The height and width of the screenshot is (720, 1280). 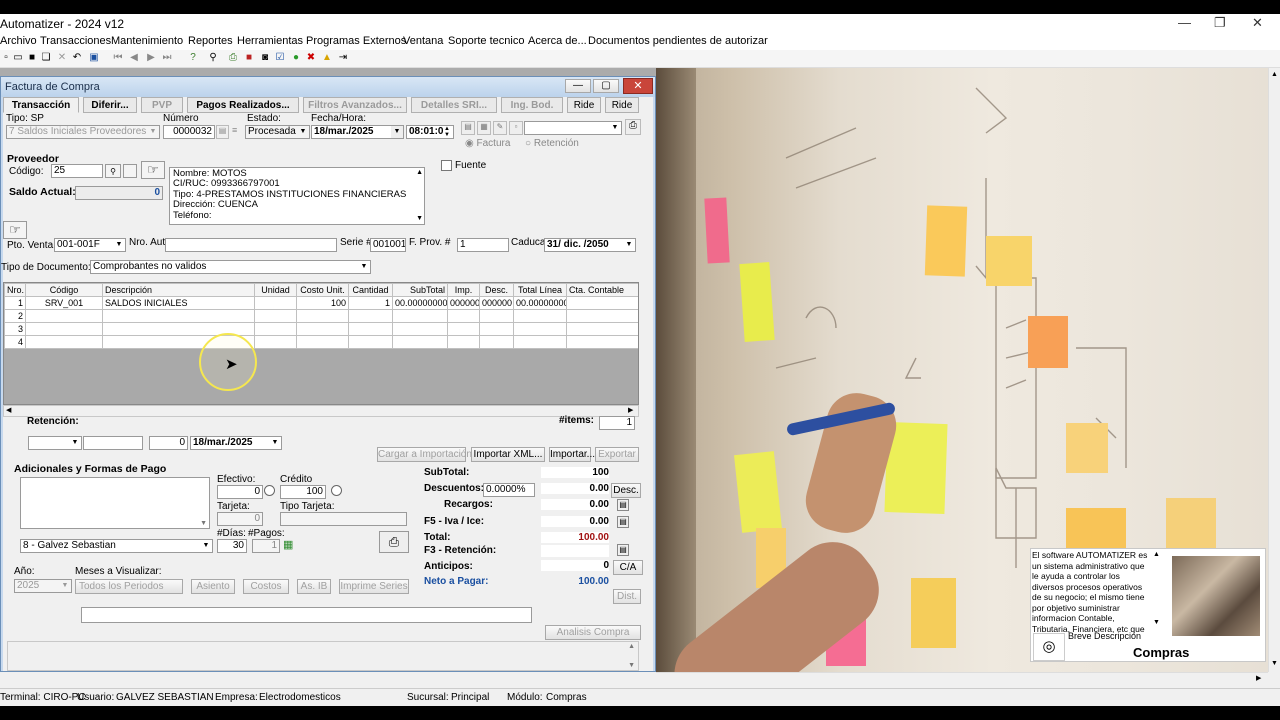 What do you see at coordinates (1274, 74) in the screenshot?
I see `scroll-up-icon: ▲` at bounding box center [1274, 74].